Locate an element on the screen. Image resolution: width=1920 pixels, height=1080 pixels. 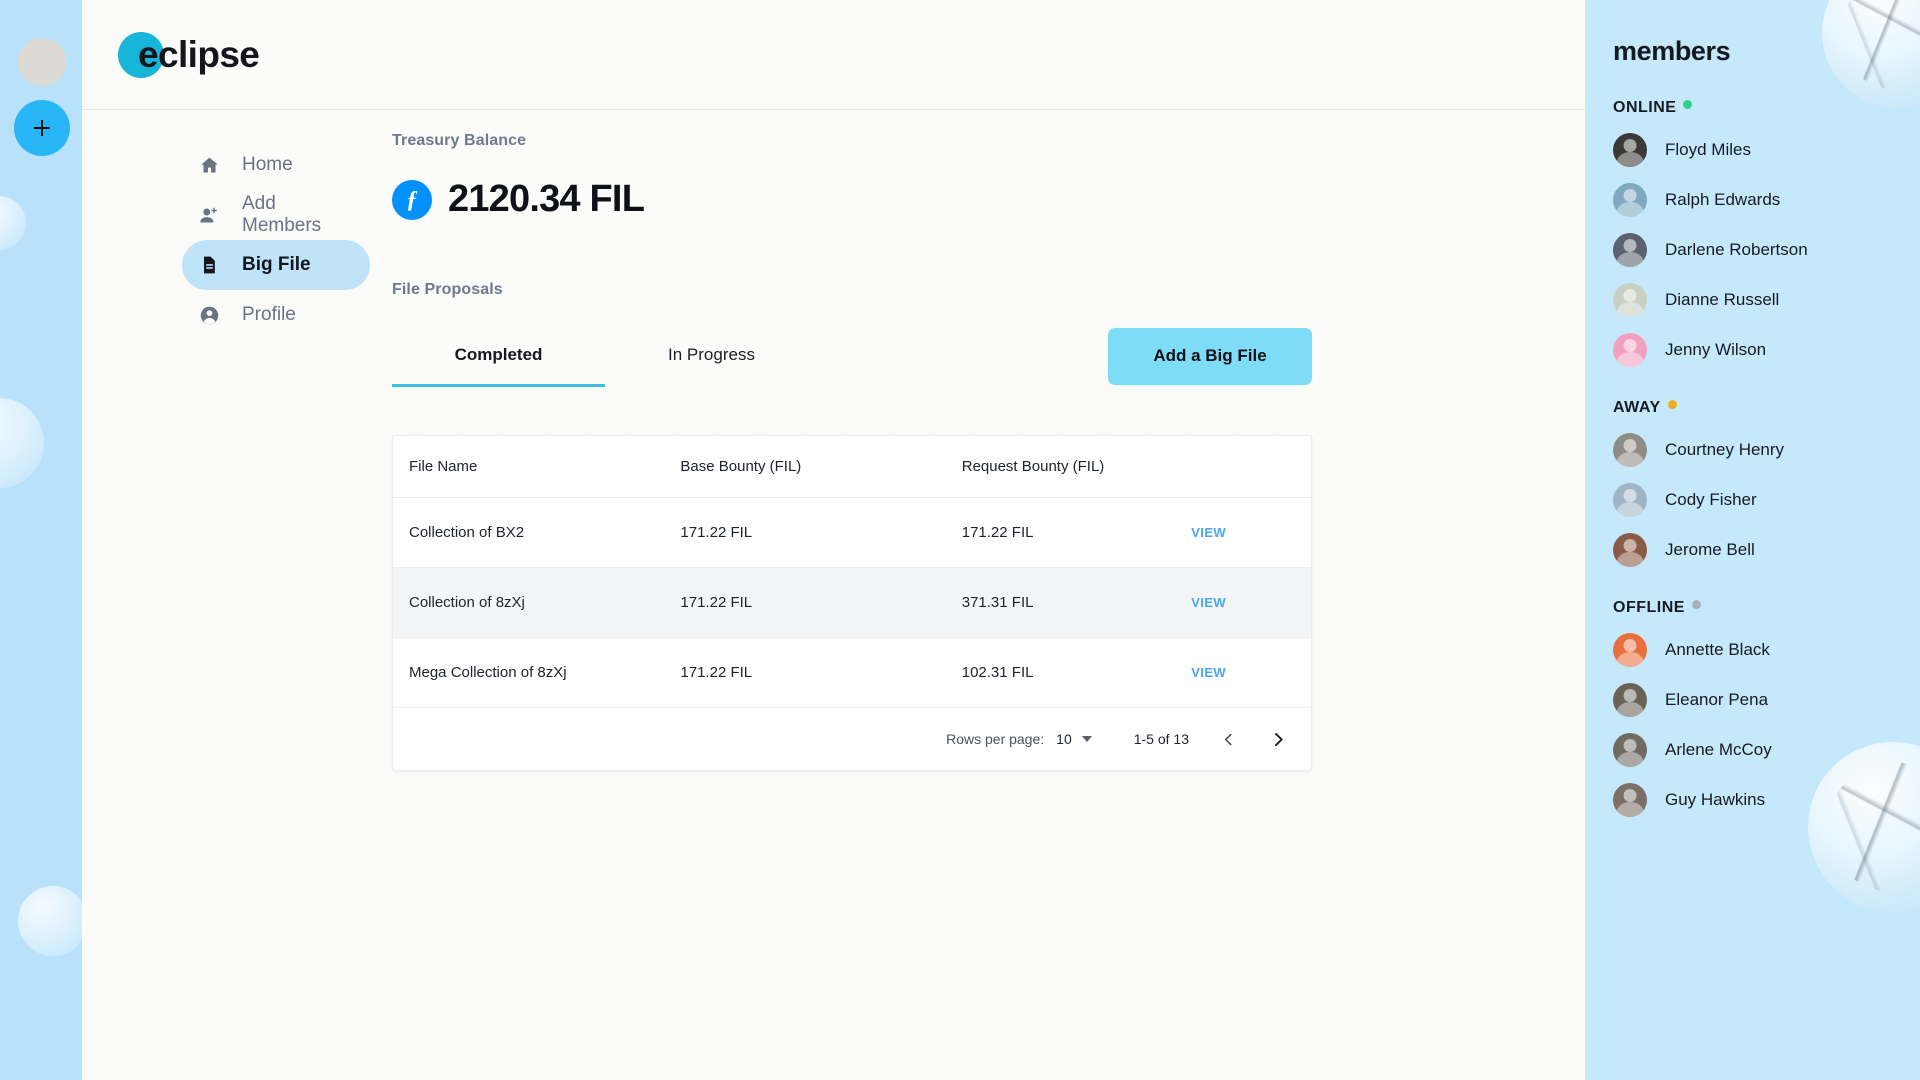
group-label: OFFLINE is located at coordinates (1649, 607).